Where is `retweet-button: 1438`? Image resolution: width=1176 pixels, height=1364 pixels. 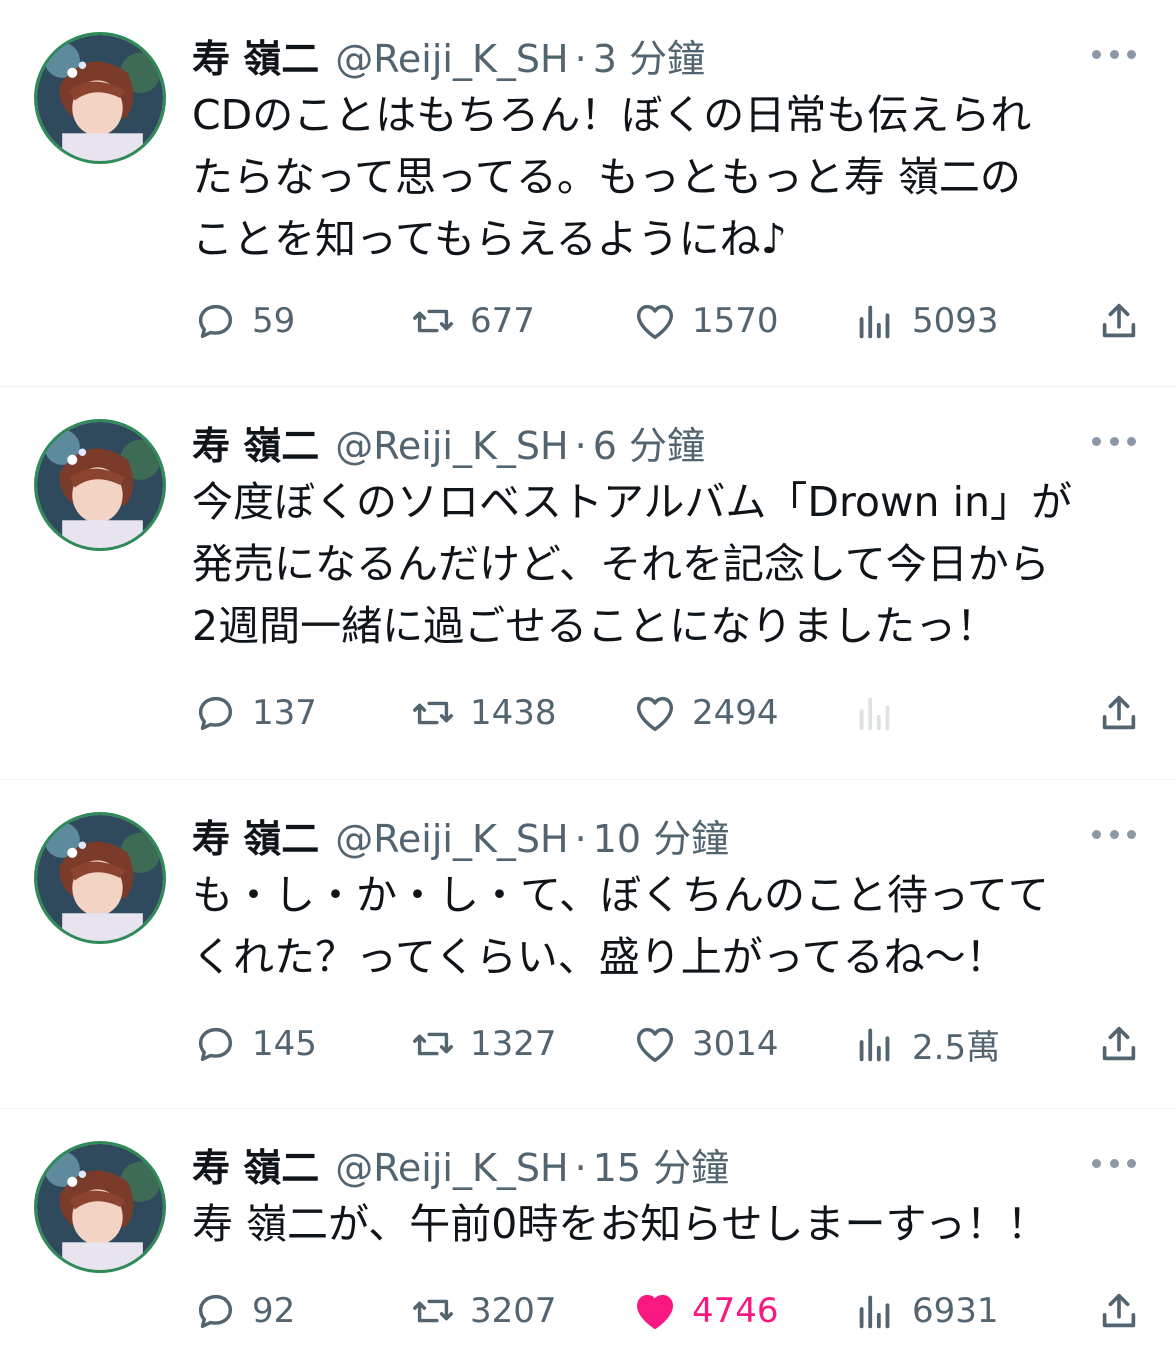
retweet-button: 1438 is located at coordinates (483, 713).